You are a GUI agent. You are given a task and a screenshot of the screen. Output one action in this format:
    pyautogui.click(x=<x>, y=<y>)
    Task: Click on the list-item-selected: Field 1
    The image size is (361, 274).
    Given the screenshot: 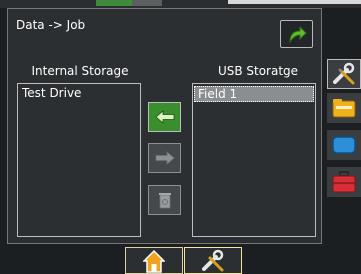 What is the action you would take?
    pyautogui.click(x=254, y=94)
    